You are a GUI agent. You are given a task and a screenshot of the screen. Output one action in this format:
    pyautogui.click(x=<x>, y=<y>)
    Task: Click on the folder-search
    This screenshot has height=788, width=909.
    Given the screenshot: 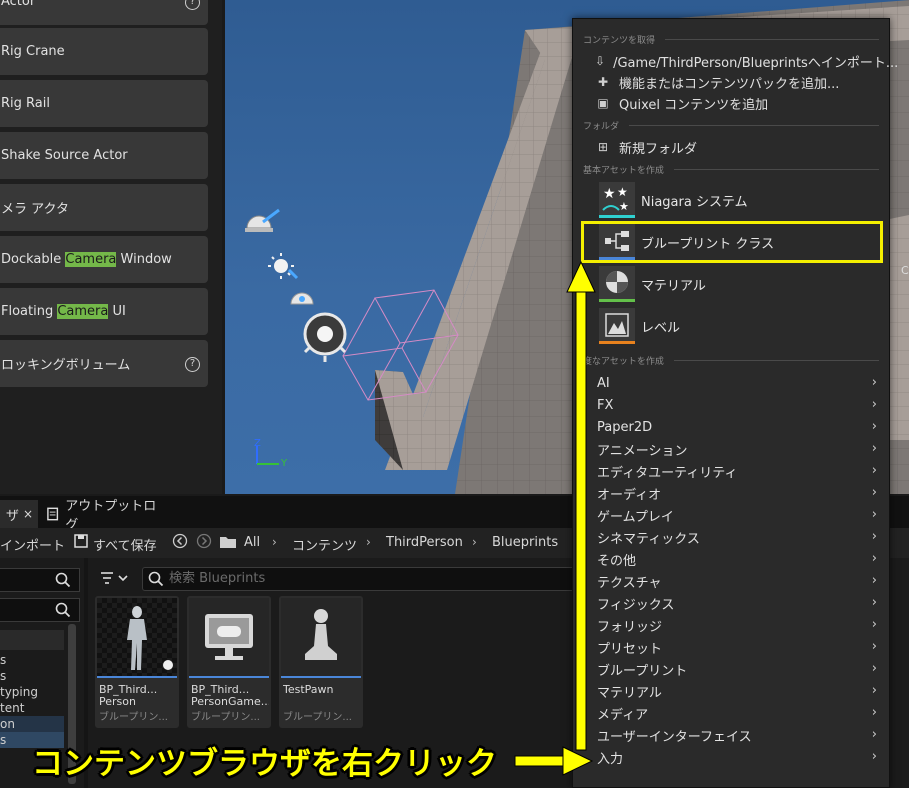 What is the action you would take?
    pyautogui.click(x=40, y=610)
    